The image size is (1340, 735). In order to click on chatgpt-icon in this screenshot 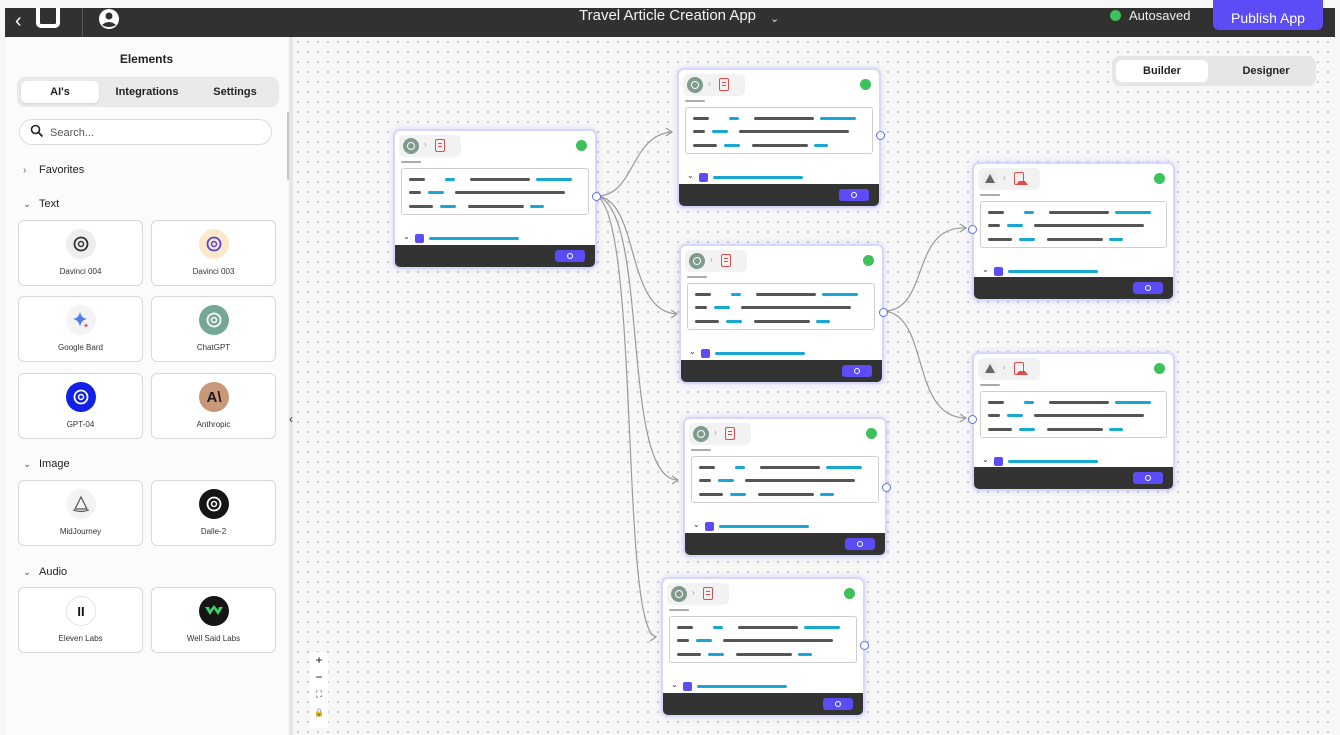, I will do `click(214, 320)`.